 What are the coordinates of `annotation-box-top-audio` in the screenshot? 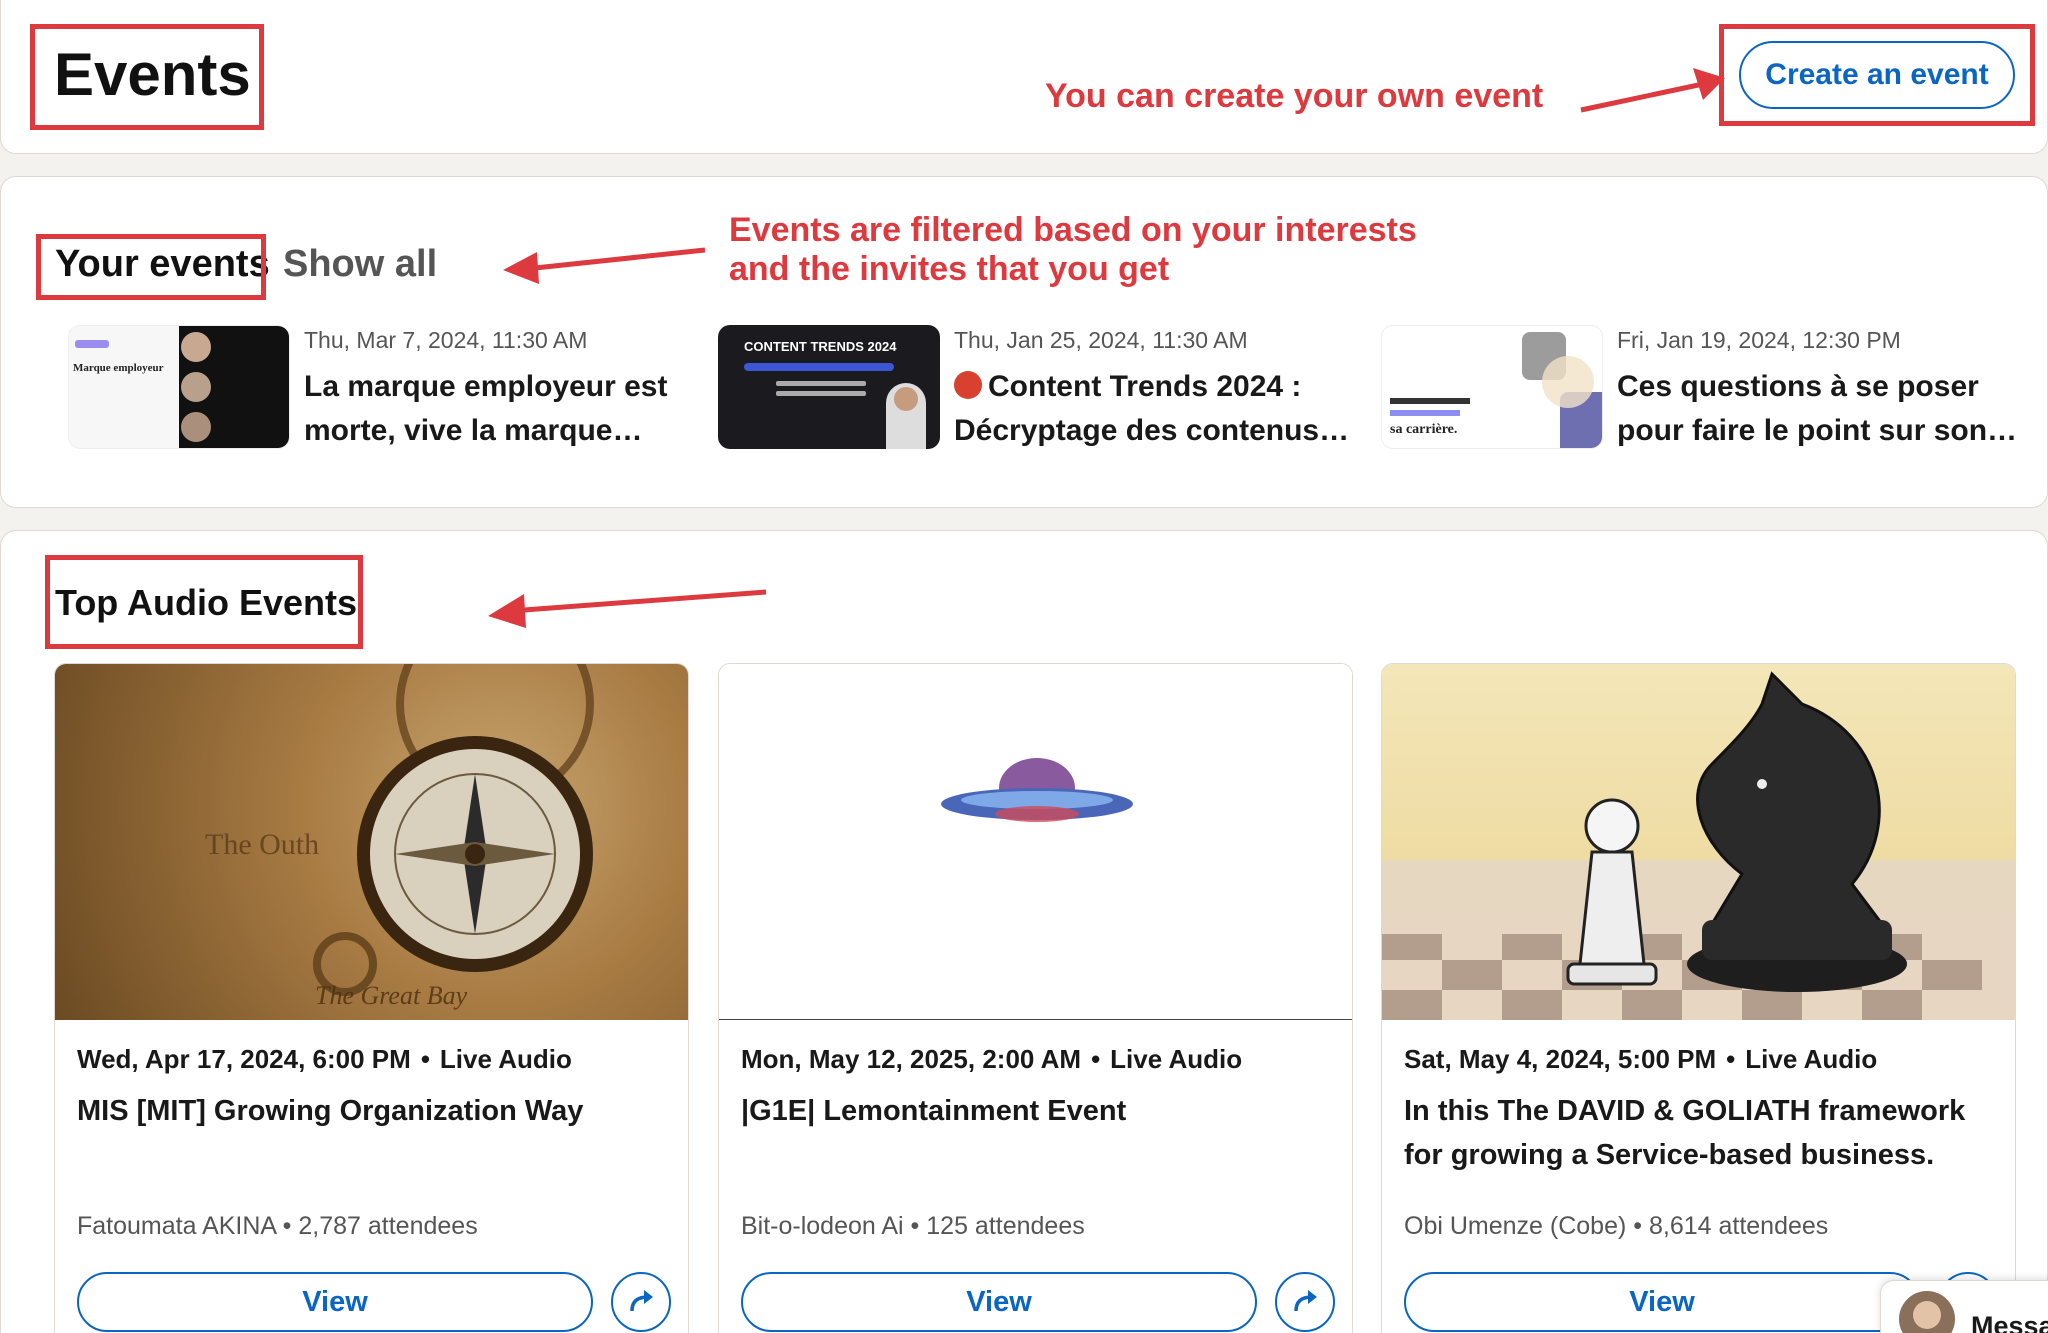 It's located at (204, 602).